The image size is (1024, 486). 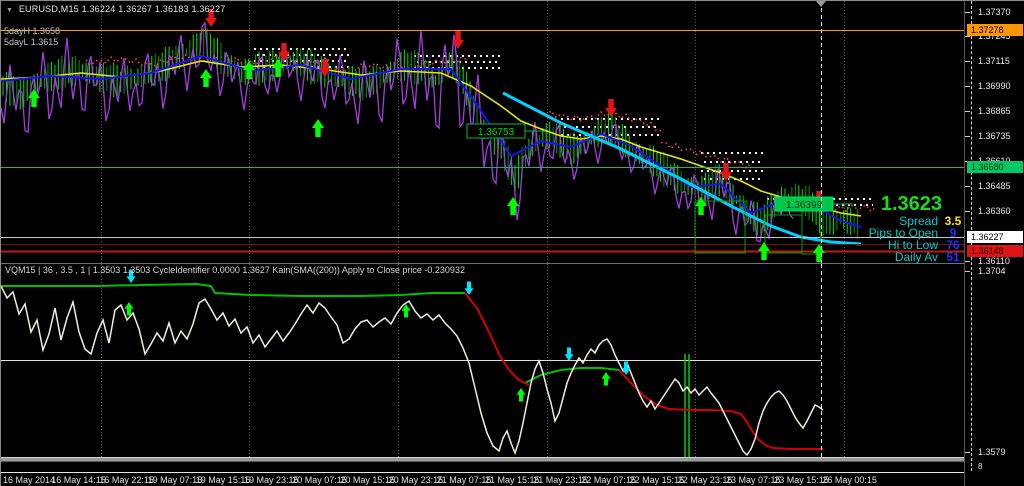 I want to click on time-label: 21 May 15:15, so click(x=512, y=480).